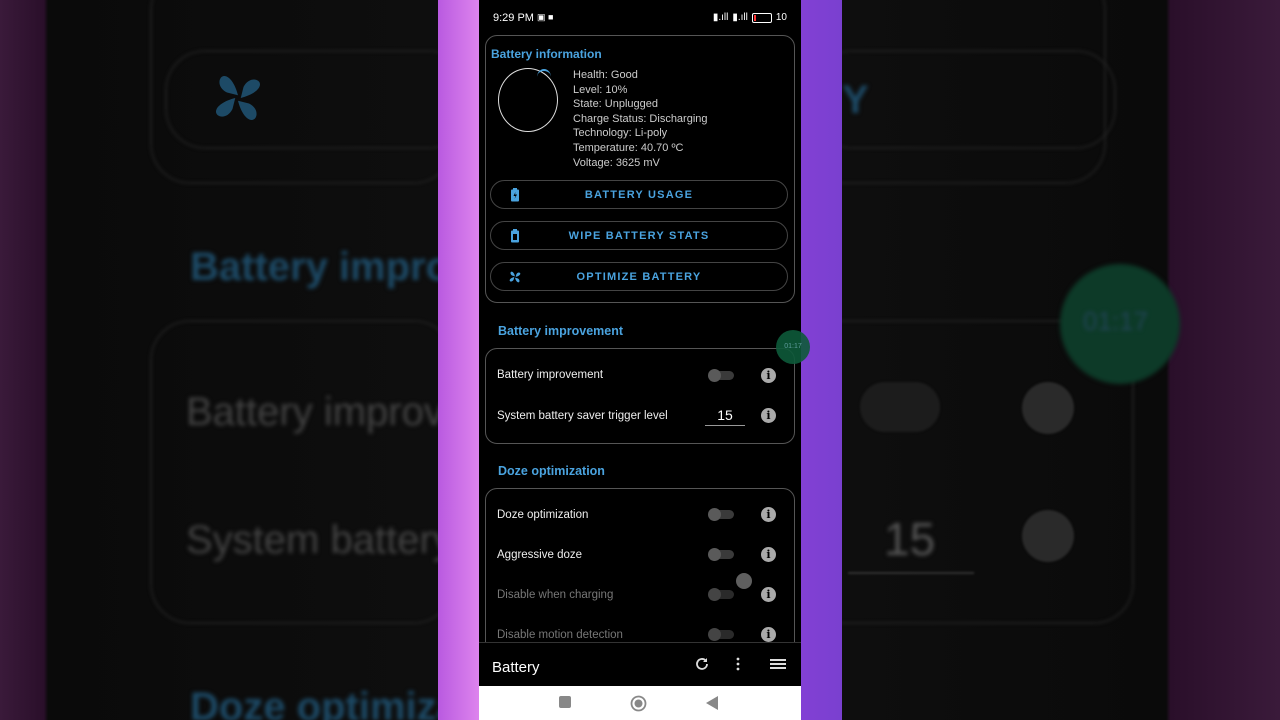 Image resolution: width=1280 pixels, height=720 pixels. Describe the element at coordinates (555, 595) in the screenshot. I see `disable-when-charging-label: Disable when charging` at that location.